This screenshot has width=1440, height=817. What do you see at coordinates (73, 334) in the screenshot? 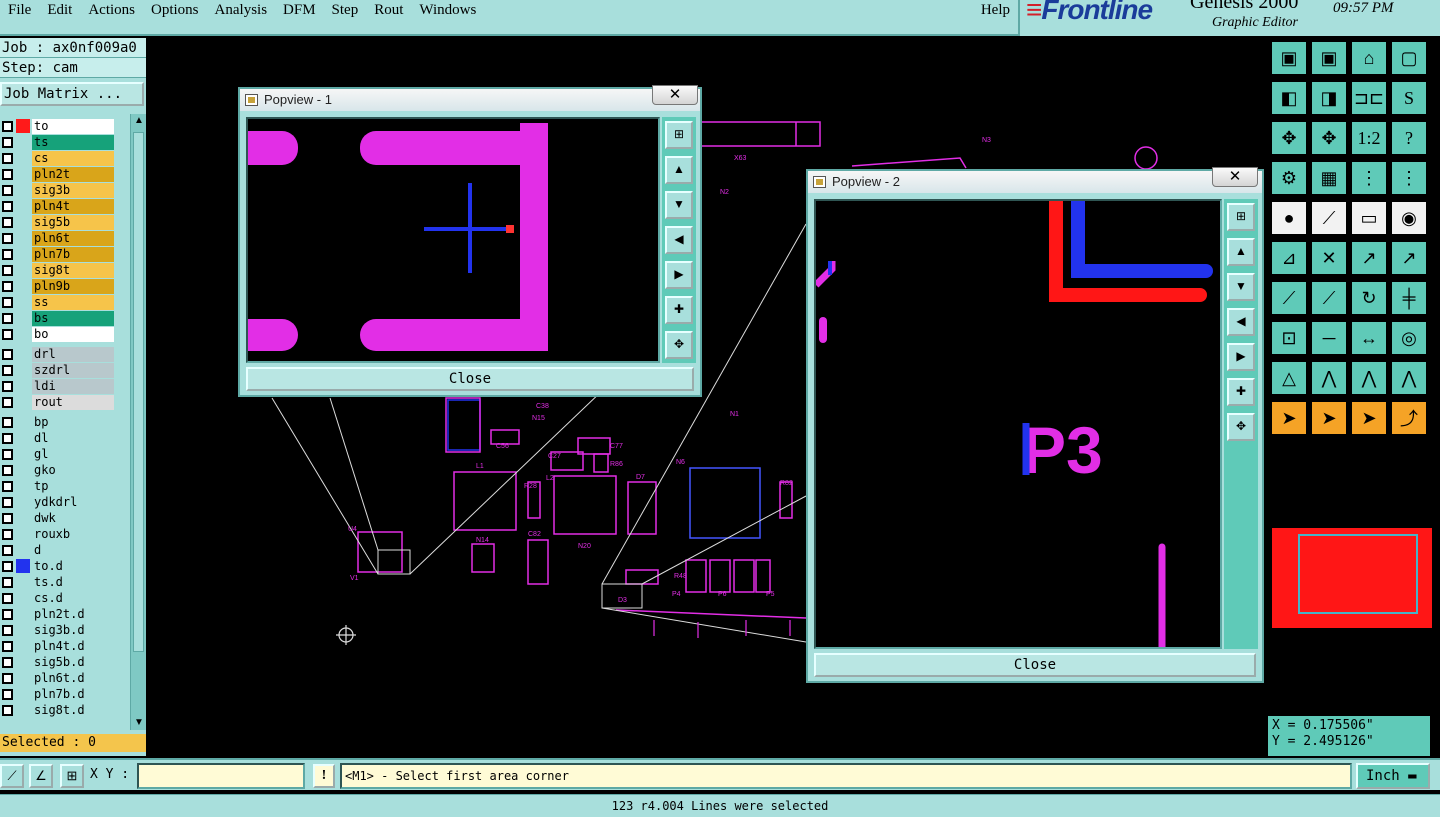
I see `layer-name: bo` at bounding box center [73, 334].